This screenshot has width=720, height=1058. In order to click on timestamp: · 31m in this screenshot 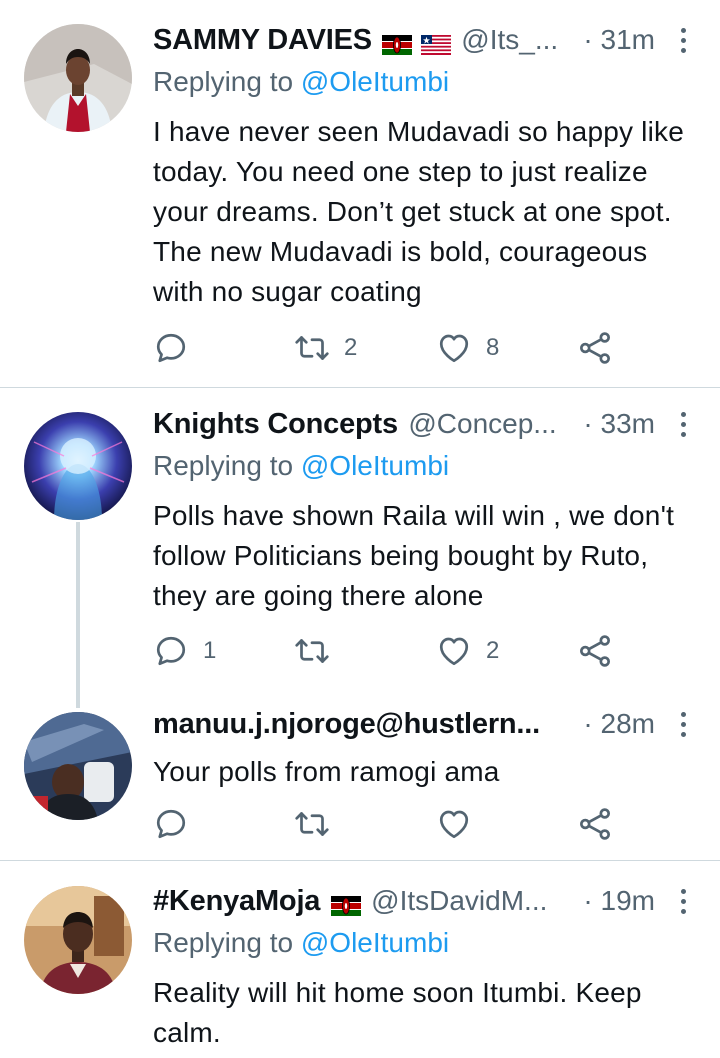, I will do `click(619, 40)`.